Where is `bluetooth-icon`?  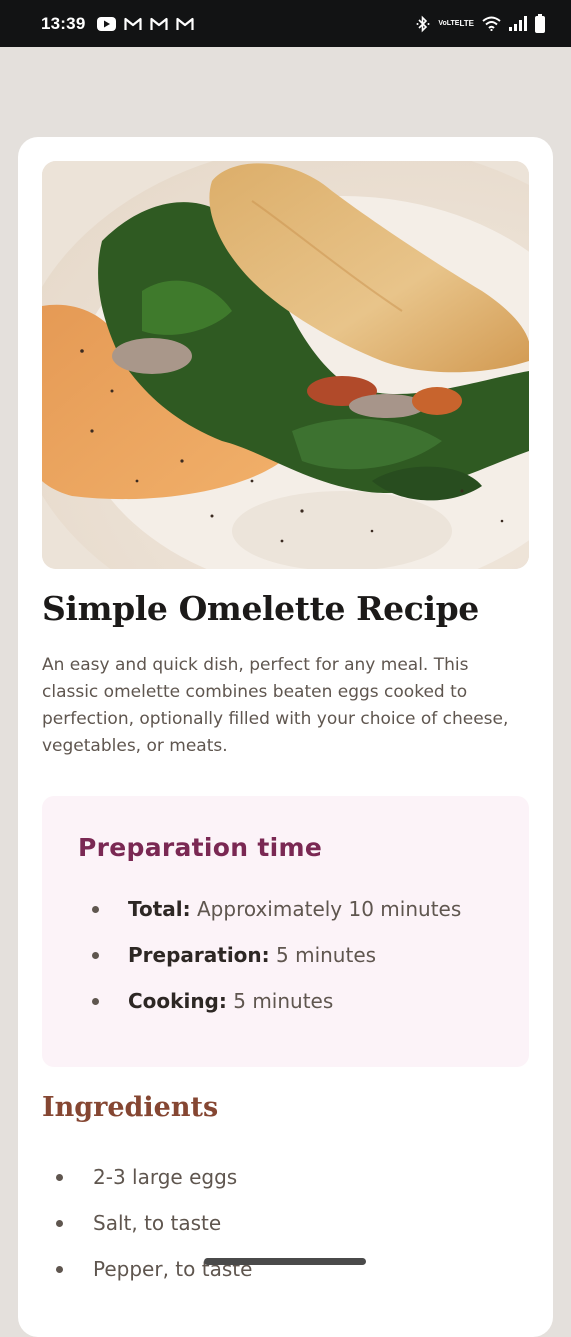
bluetooth-icon is located at coordinates (423, 24).